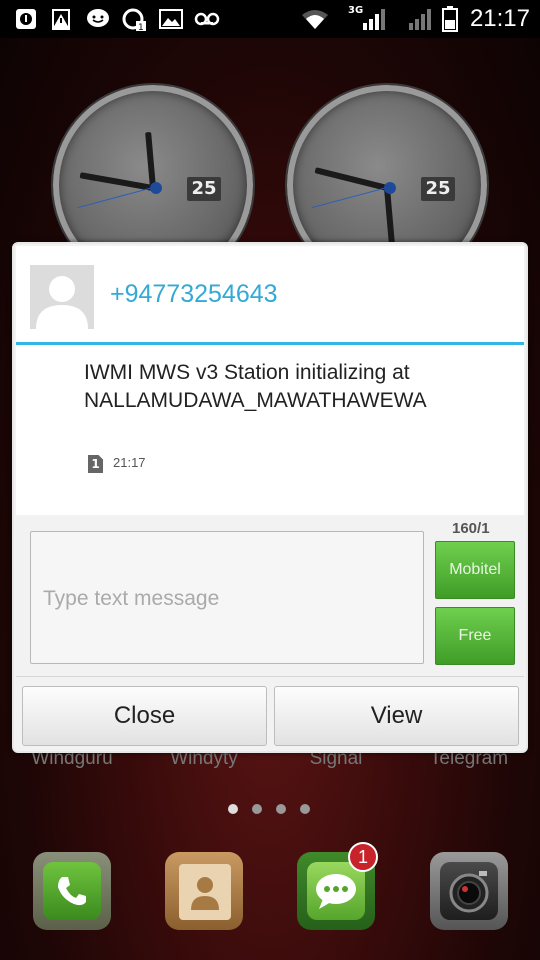 The width and height of the screenshot is (540, 960). I want to click on emoji-icon, so click(98, 19).